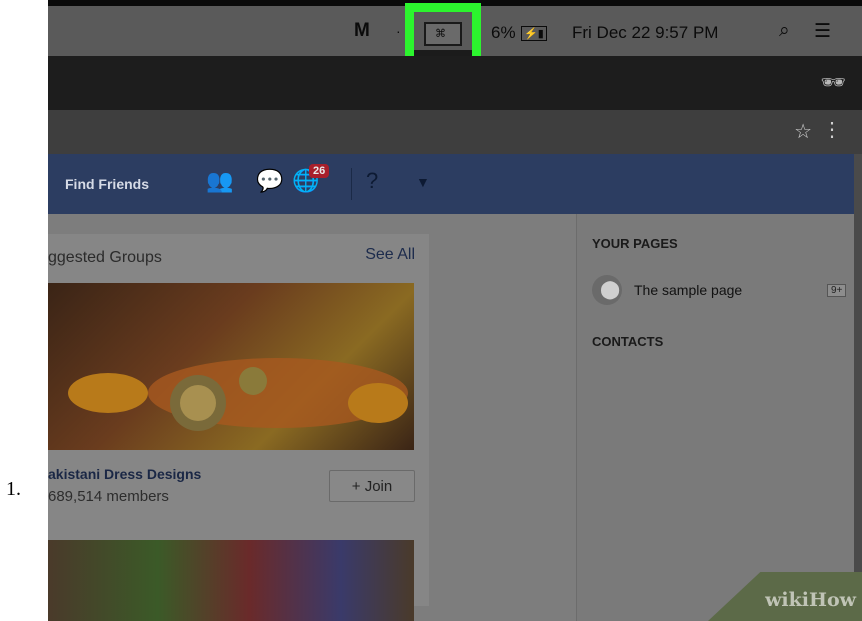  Describe the element at coordinates (803, 131) in the screenshot. I see `bookmark-star-icon: ☆` at that location.